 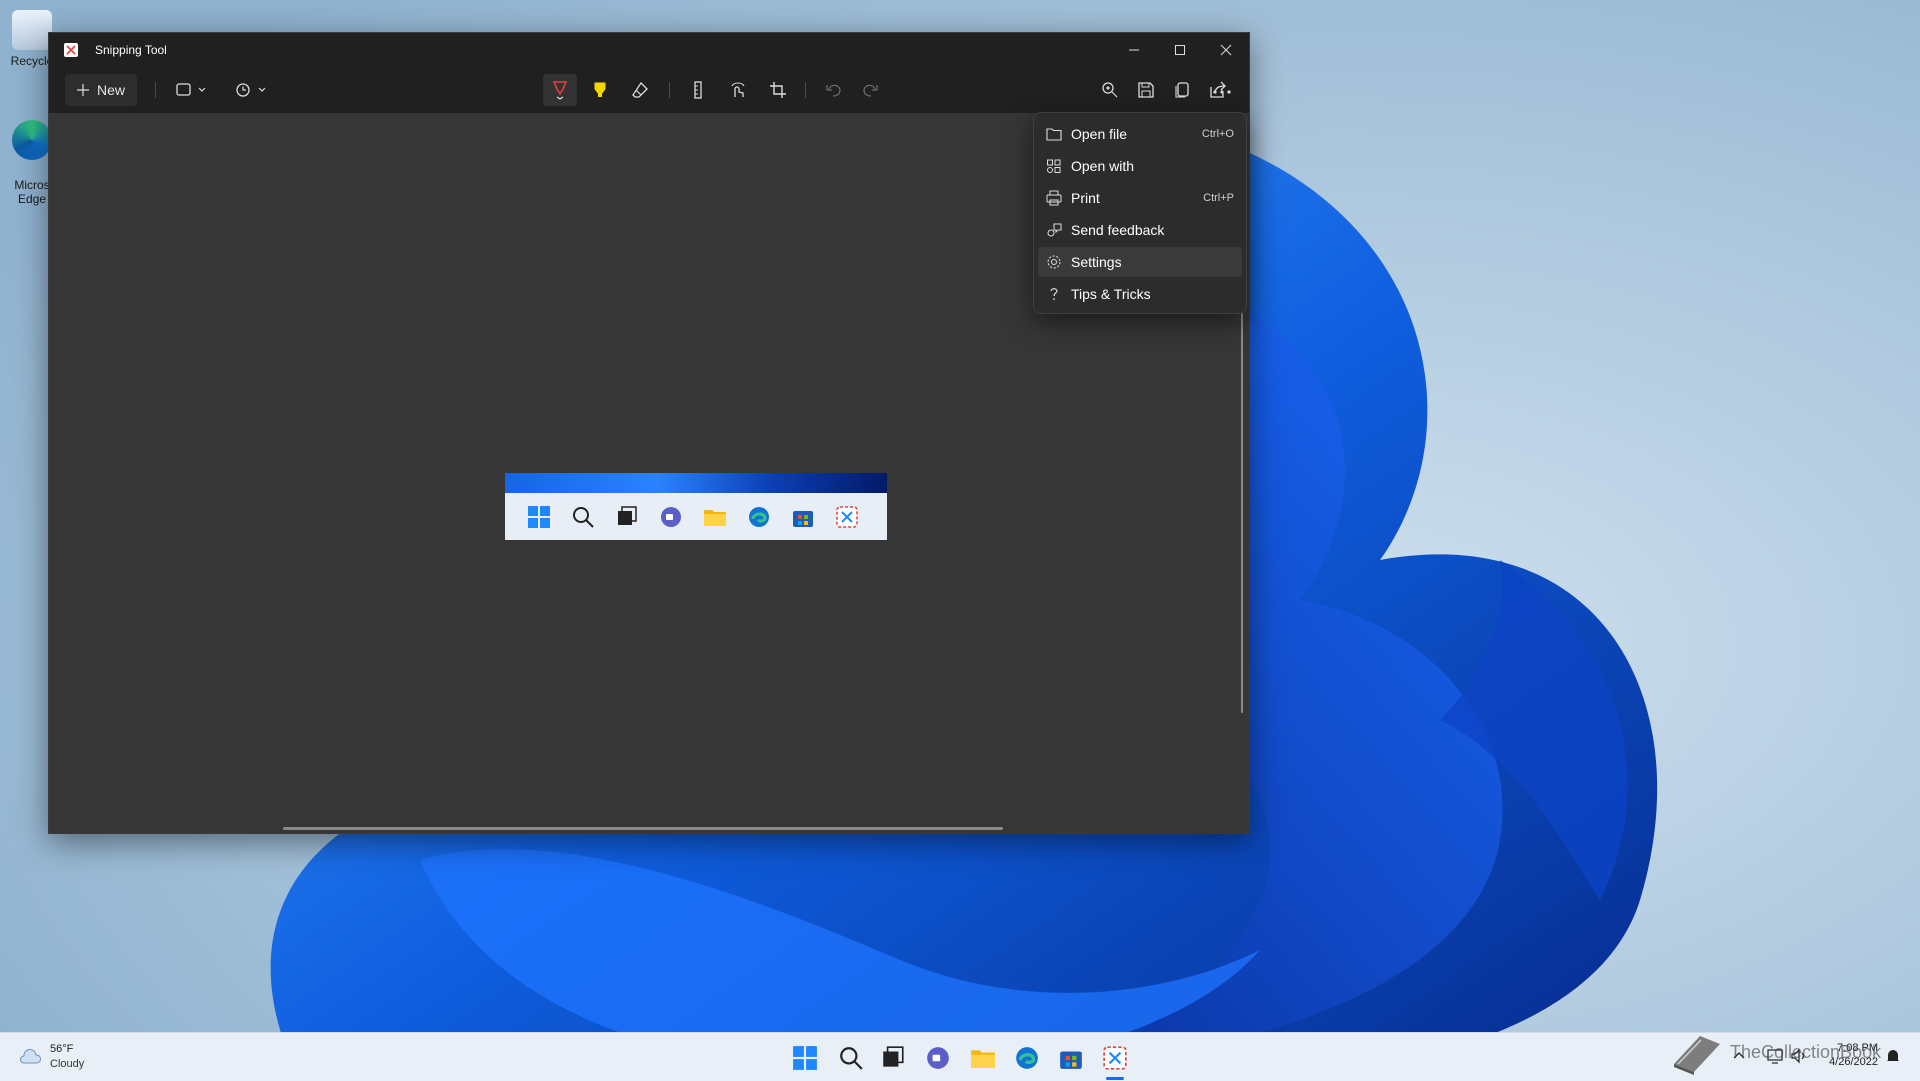 I want to click on search-icon, so click(x=583, y=517).